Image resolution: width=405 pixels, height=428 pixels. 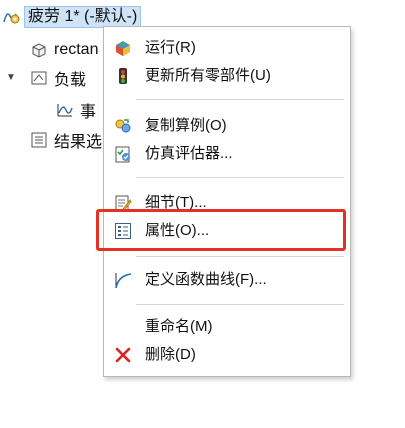 I want to click on part-icon, so click(x=39, y=50).